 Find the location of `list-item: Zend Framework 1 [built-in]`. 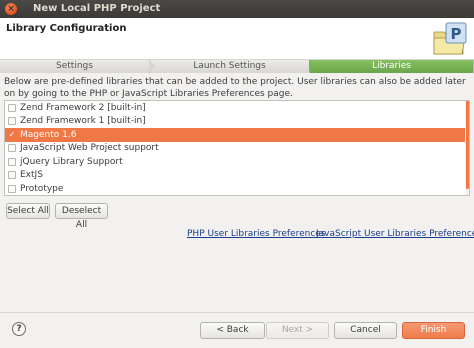

list-item: Zend Framework 1 [built-in] is located at coordinates (237, 122).